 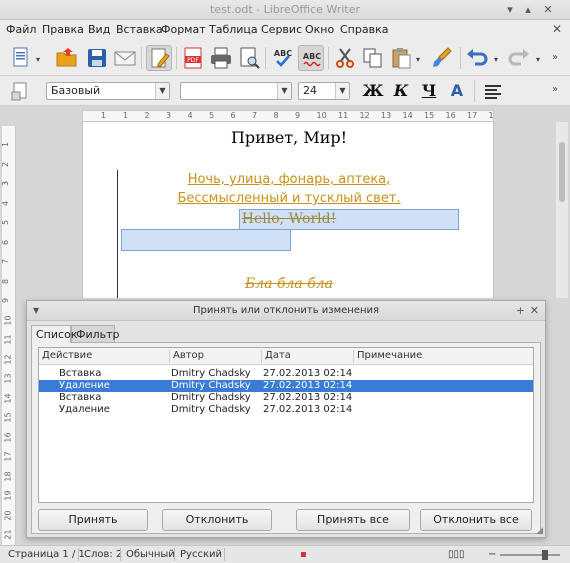 What do you see at coordinates (345, 58) in the screenshot?
I see `cut-icon` at bounding box center [345, 58].